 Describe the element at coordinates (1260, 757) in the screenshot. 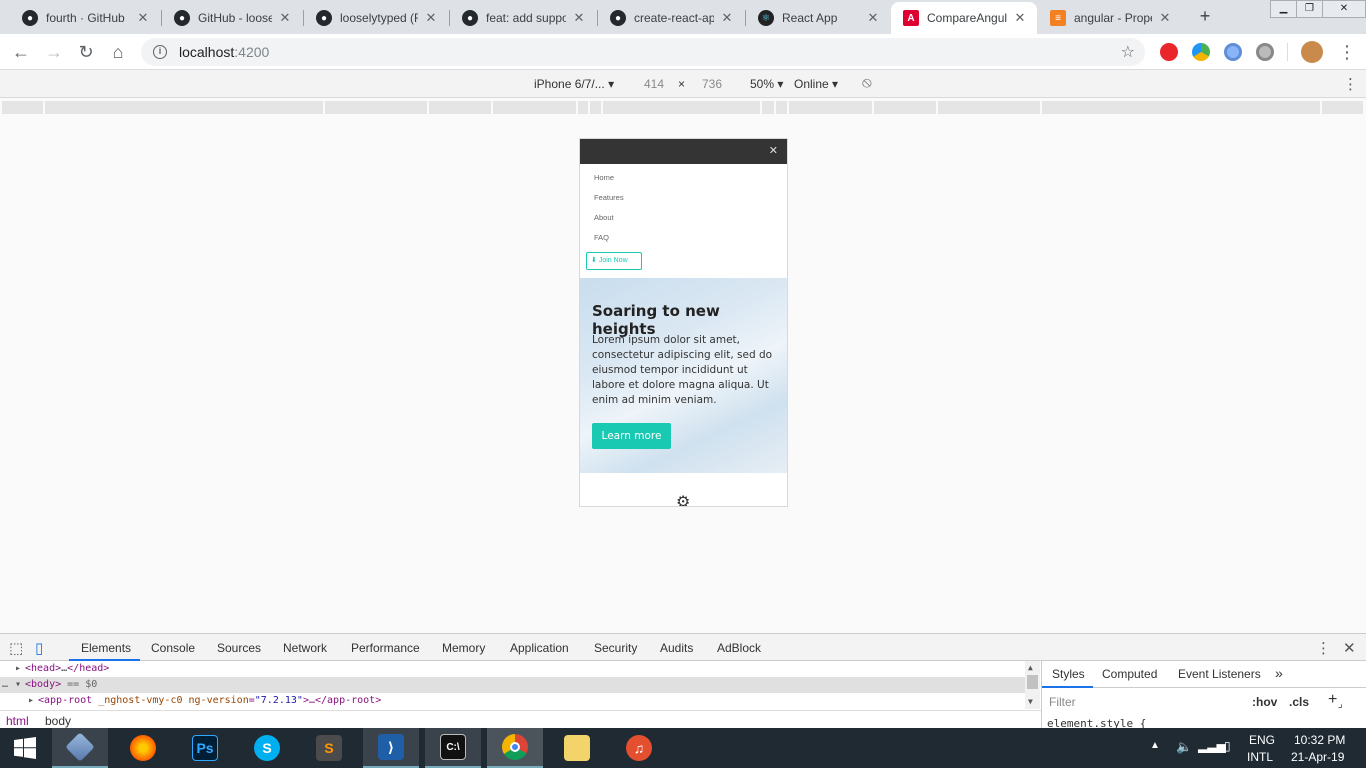

I see `keyboard-layout: INTL` at that location.